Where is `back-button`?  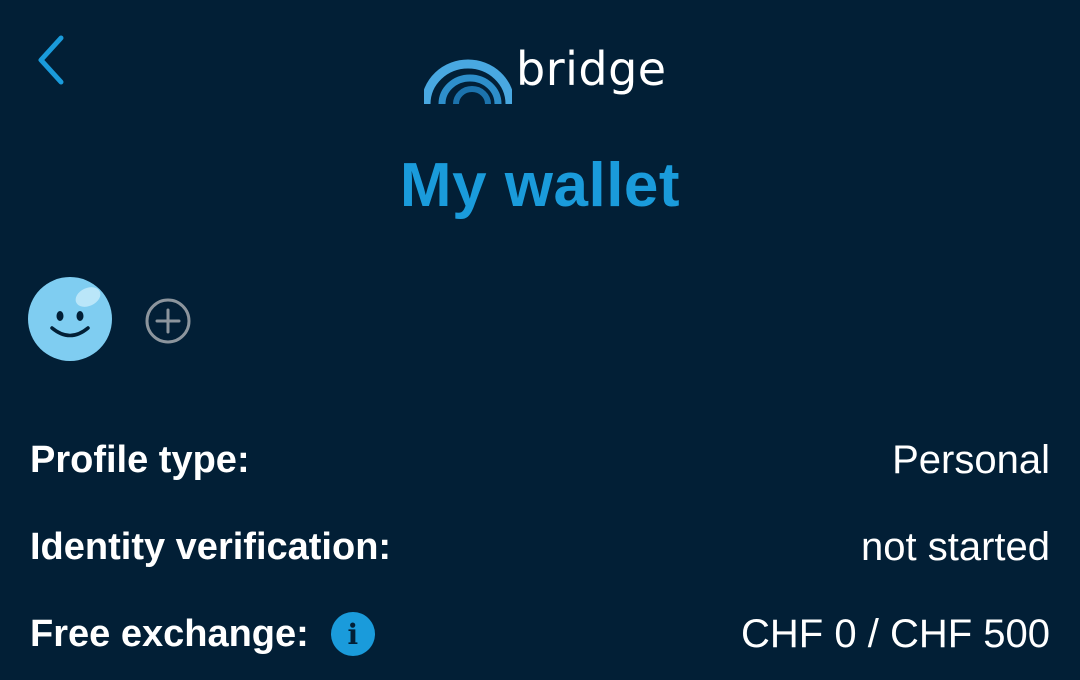
back-button is located at coordinates (50, 62).